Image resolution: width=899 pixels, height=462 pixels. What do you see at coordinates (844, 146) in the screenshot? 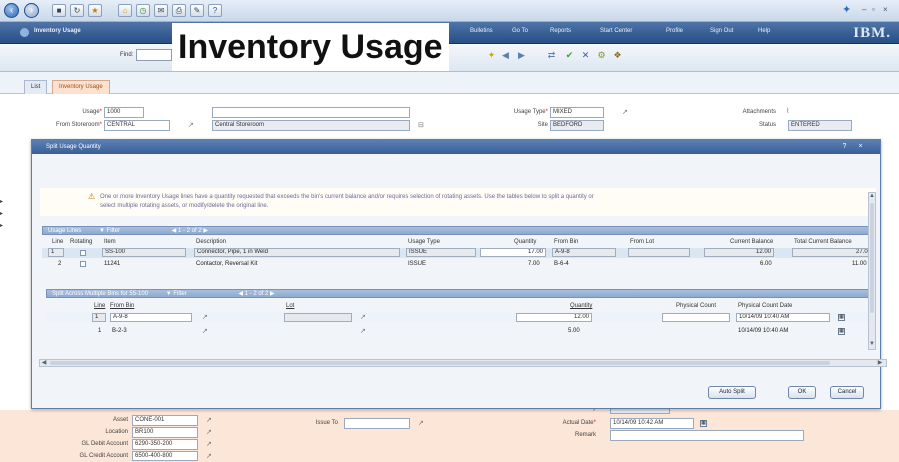
I see `dialog-help-icon: ?` at bounding box center [844, 146].